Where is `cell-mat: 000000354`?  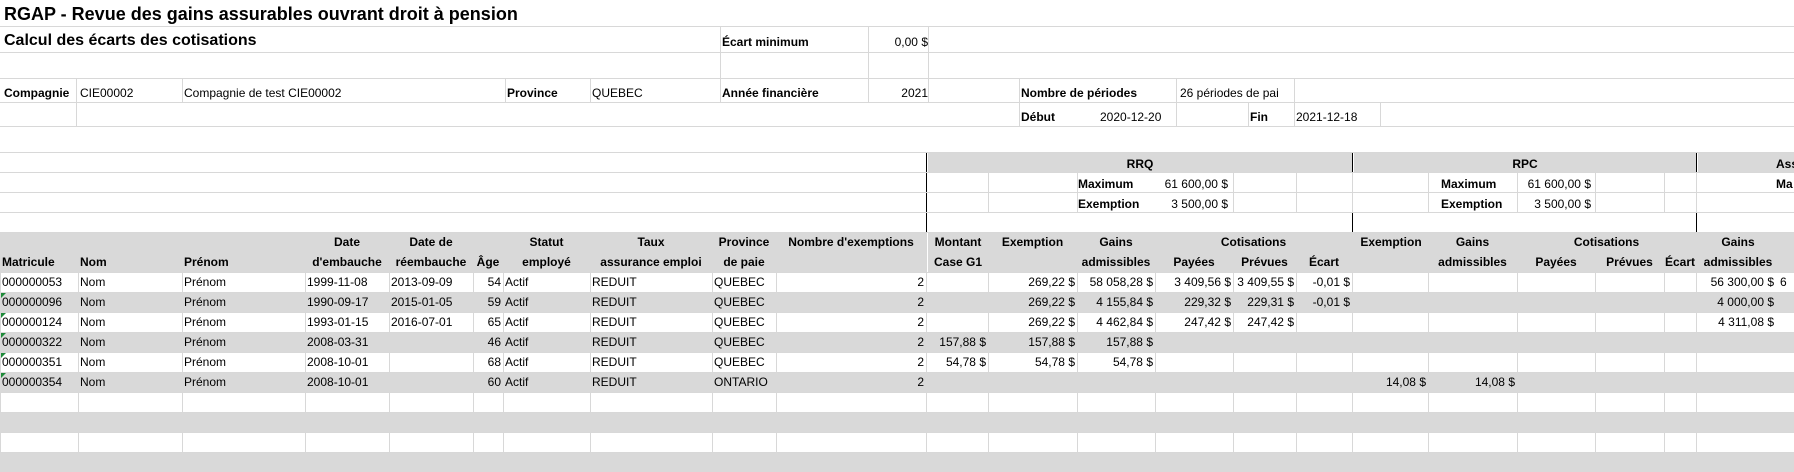 cell-mat: 000000354 is located at coordinates (39, 382).